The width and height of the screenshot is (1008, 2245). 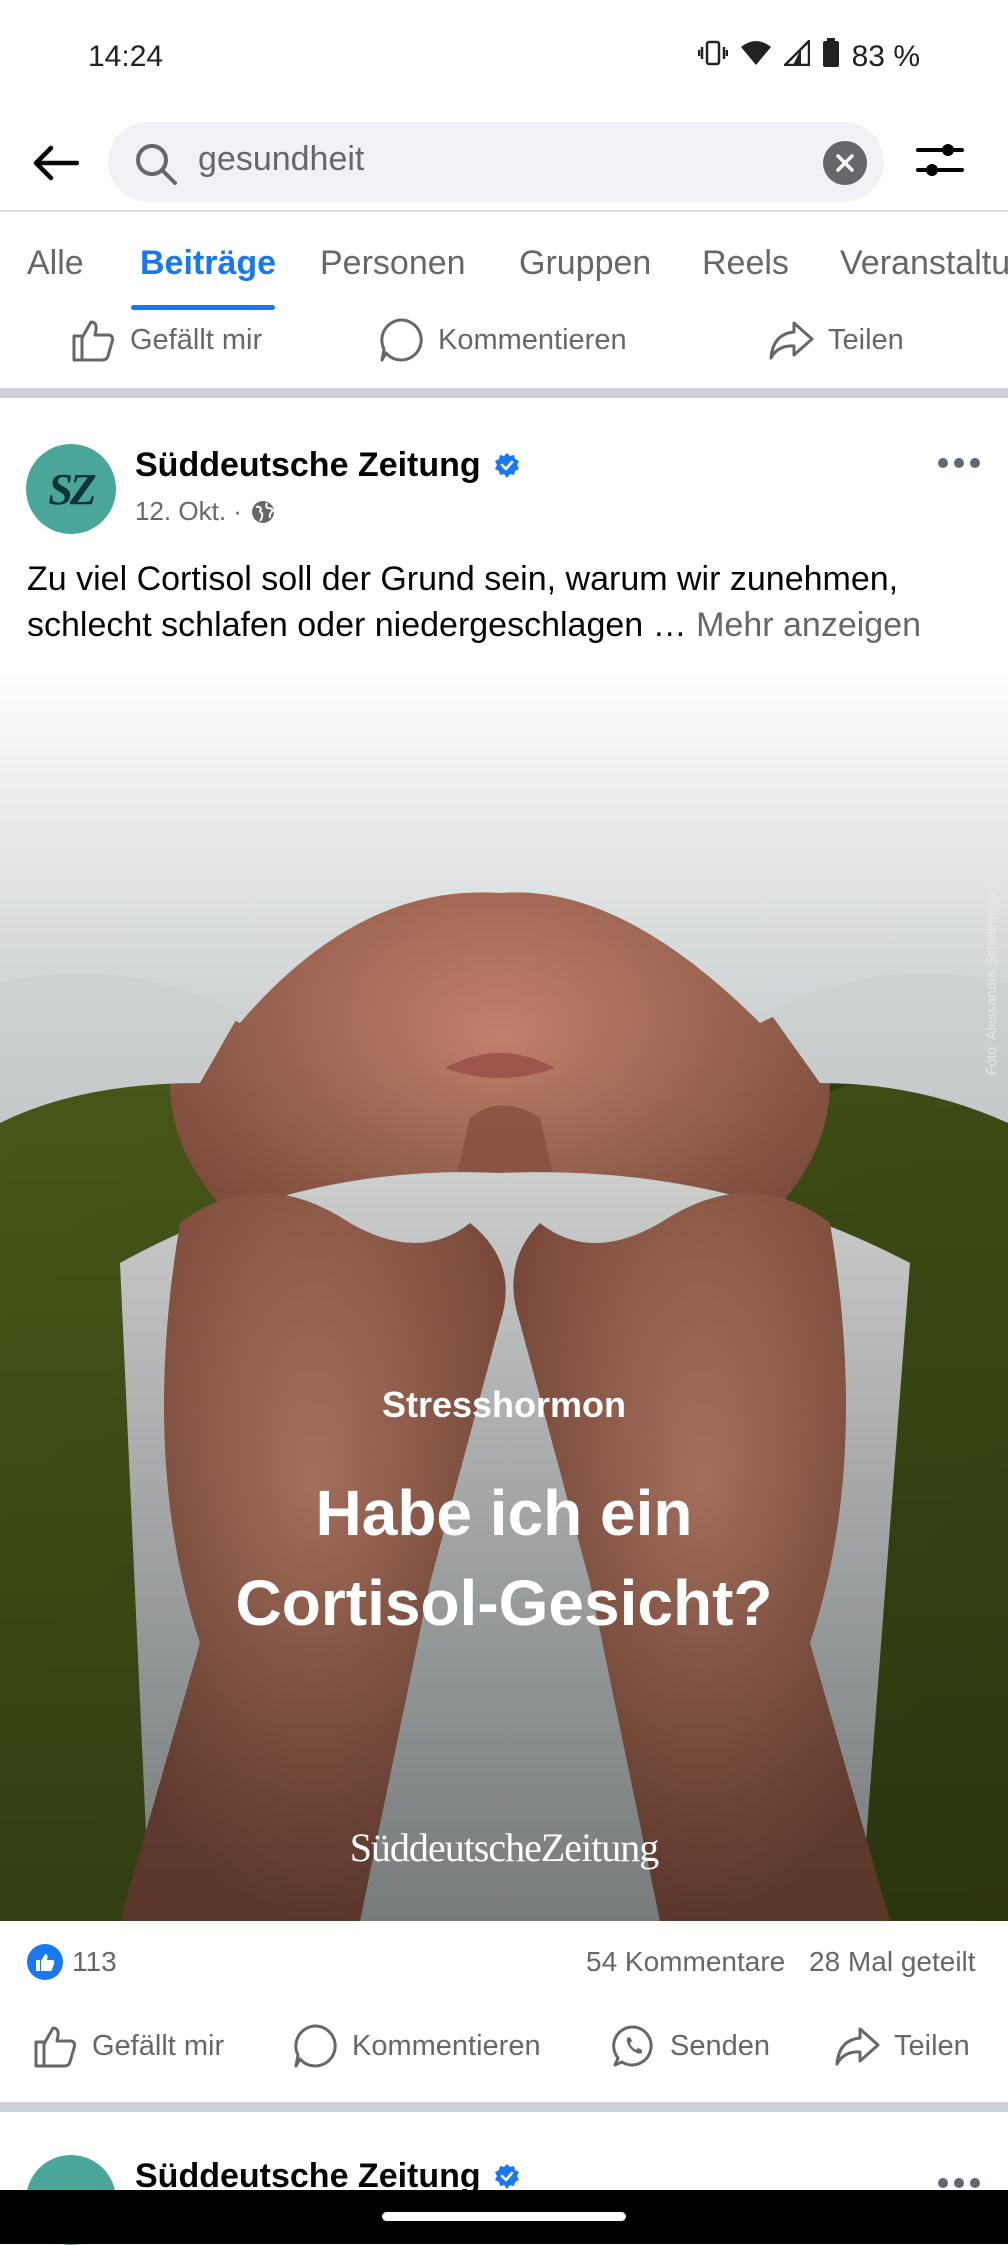 I want to click on photo-credit: Foto: Alessandra Schellnegger, so click(x=991, y=979).